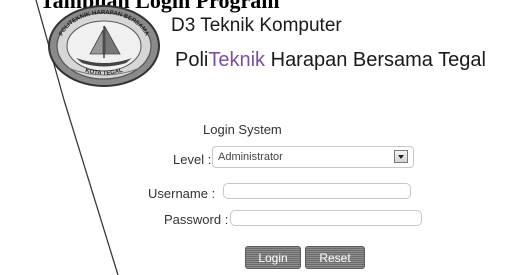 The height and width of the screenshot is (275, 520). I want to click on institution-title-prefix: Poli, so click(192, 60).